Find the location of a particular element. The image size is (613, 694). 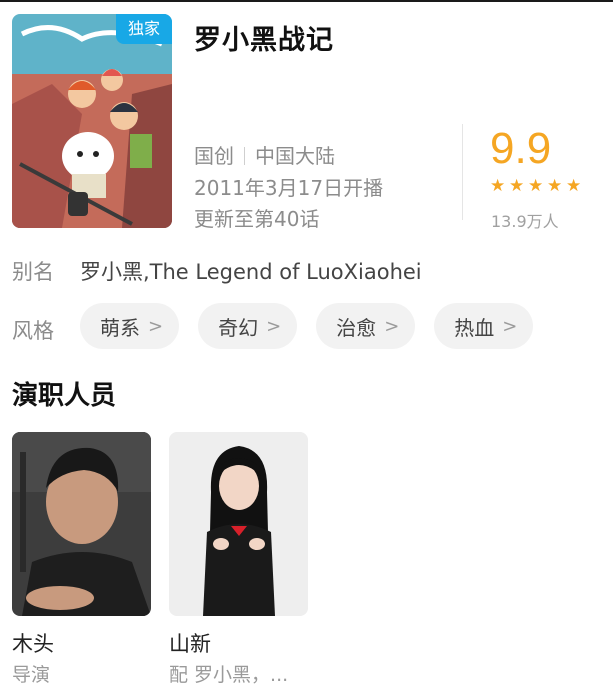

style-label: 风格 is located at coordinates (33, 331).